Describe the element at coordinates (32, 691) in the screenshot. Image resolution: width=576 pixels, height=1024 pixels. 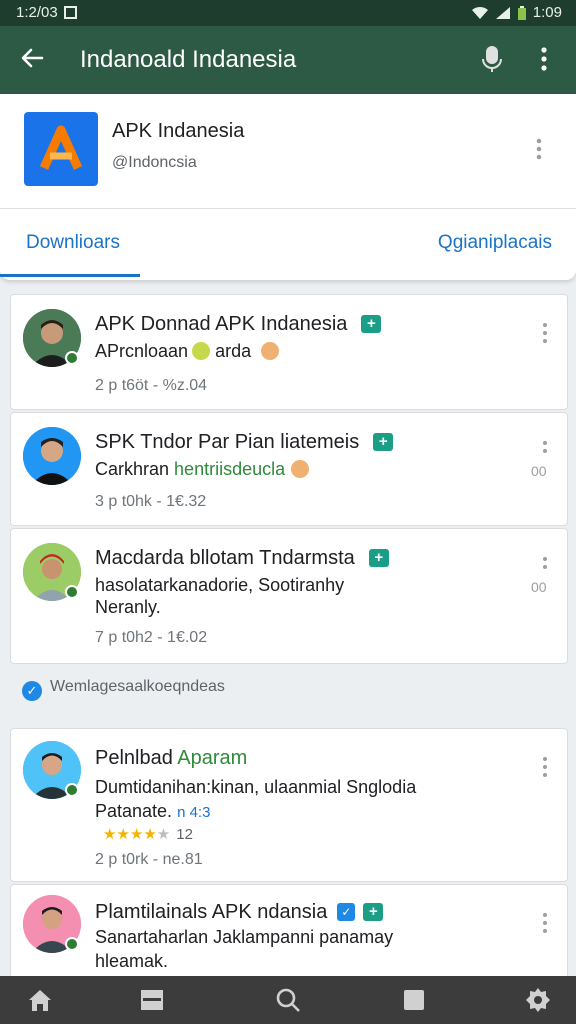
I see `check-icon: ✓` at that location.